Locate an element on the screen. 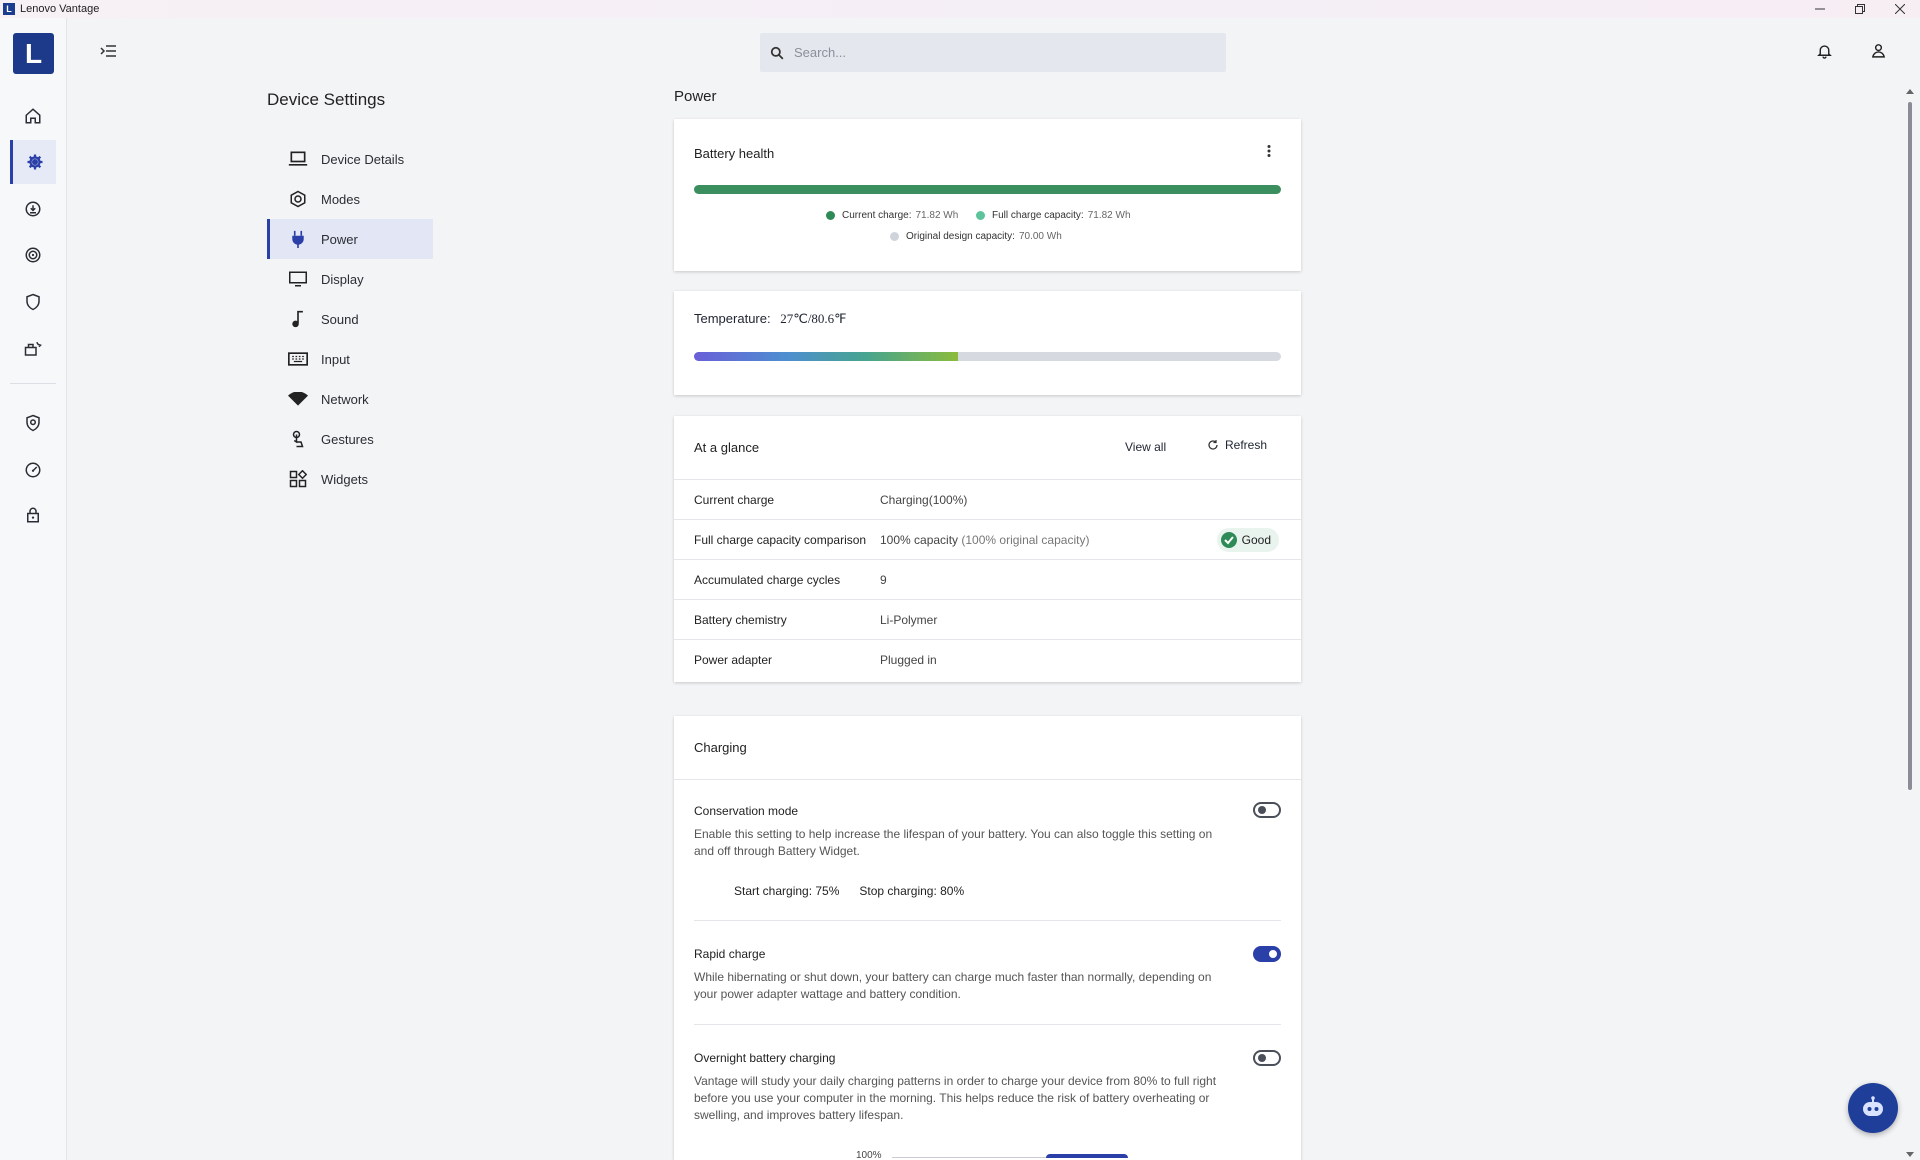 This screenshot has height=1160, width=1920. window-title: Lenovo Vantage is located at coordinates (60, 9).